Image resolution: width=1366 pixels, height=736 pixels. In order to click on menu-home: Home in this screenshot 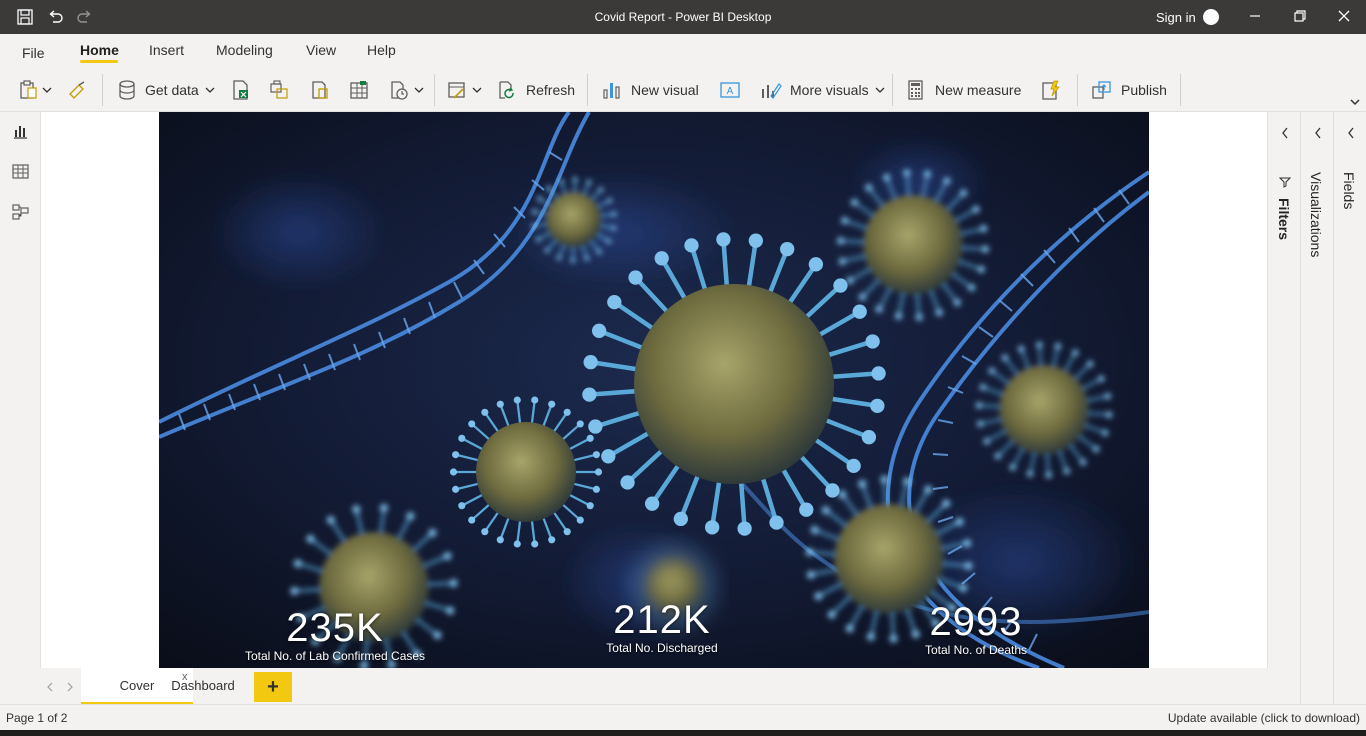, I will do `click(99, 50)`.